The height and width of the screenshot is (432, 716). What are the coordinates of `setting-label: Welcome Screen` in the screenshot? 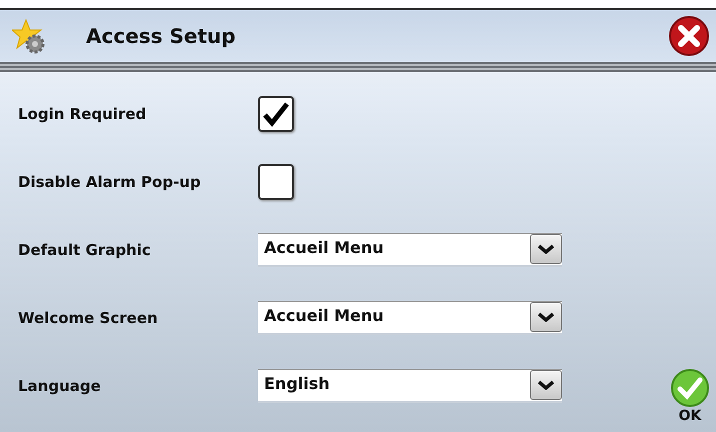 It's located at (88, 318).